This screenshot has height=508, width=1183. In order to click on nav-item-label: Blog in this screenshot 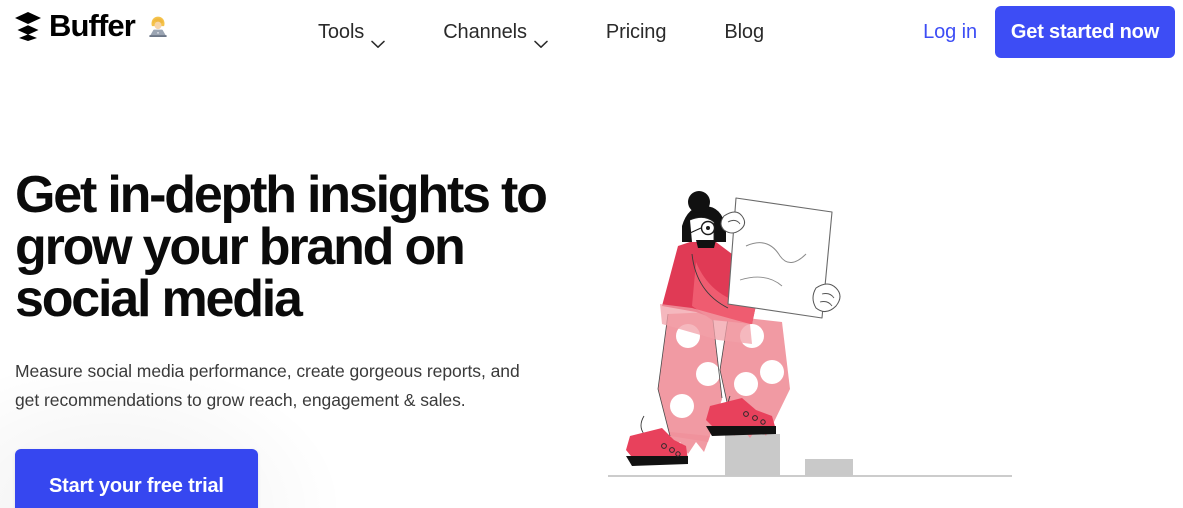, I will do `click(744, 32)`.